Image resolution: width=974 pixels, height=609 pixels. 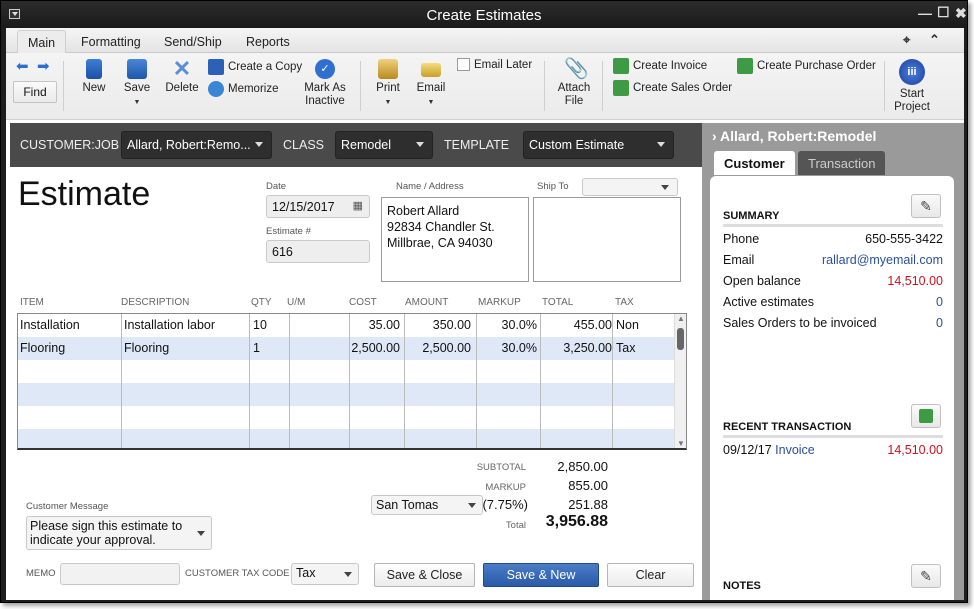 I want to click on cell-total: 3,250.00, so click(x=587, y=348).